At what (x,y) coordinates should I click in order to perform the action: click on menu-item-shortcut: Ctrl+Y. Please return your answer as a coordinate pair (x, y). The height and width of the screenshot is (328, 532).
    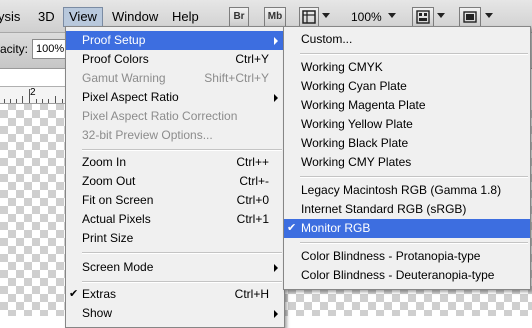
    Looking at the image, I should click on (252, 59).